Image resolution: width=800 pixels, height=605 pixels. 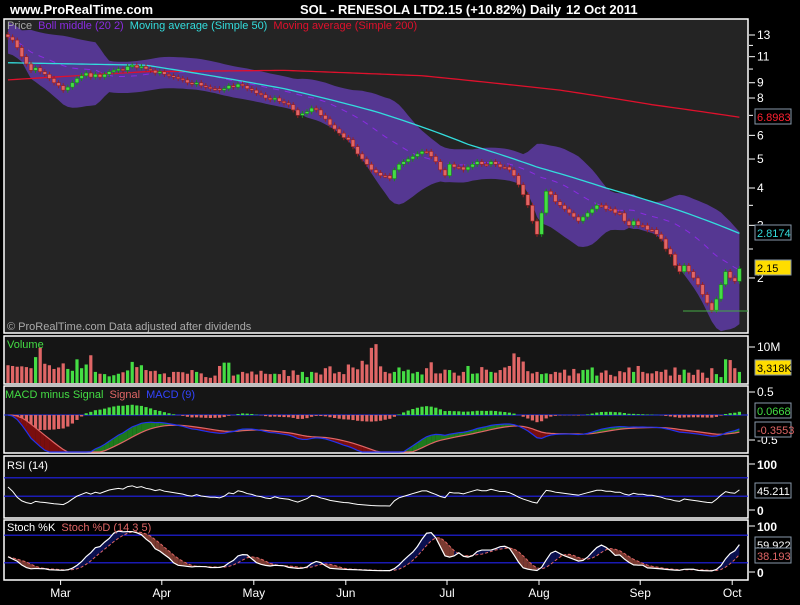 I want to click on rsi-panel, so click(x=376, y=487).